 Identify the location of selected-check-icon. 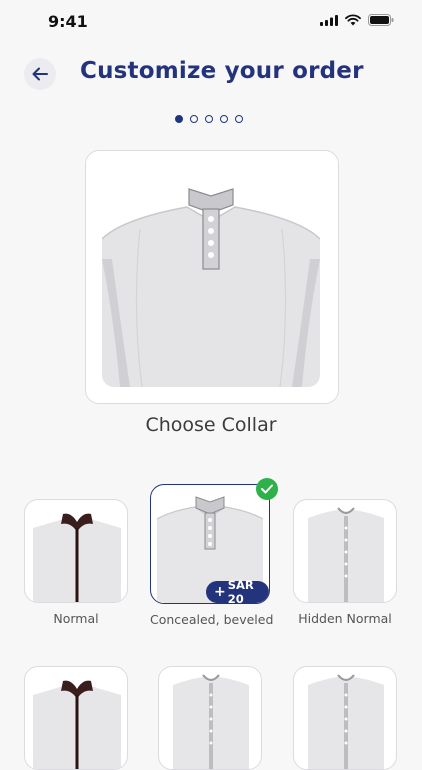
(267, 489).